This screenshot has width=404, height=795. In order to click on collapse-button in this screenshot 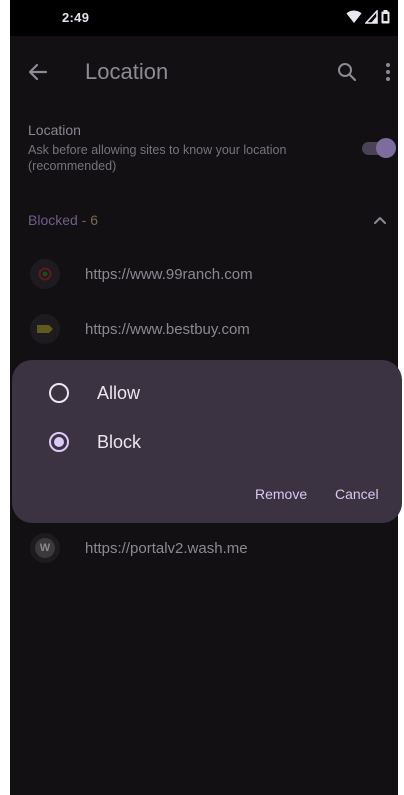, I will do `click(380, 220)`.